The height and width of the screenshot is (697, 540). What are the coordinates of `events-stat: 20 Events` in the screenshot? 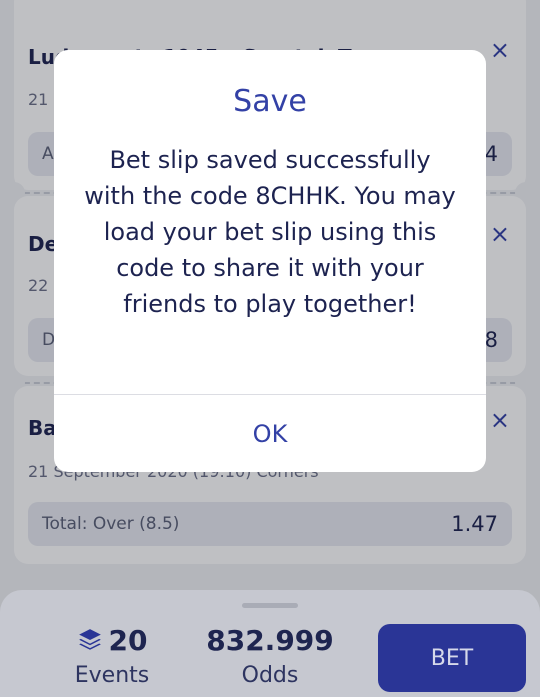 It's located at (112, 656).